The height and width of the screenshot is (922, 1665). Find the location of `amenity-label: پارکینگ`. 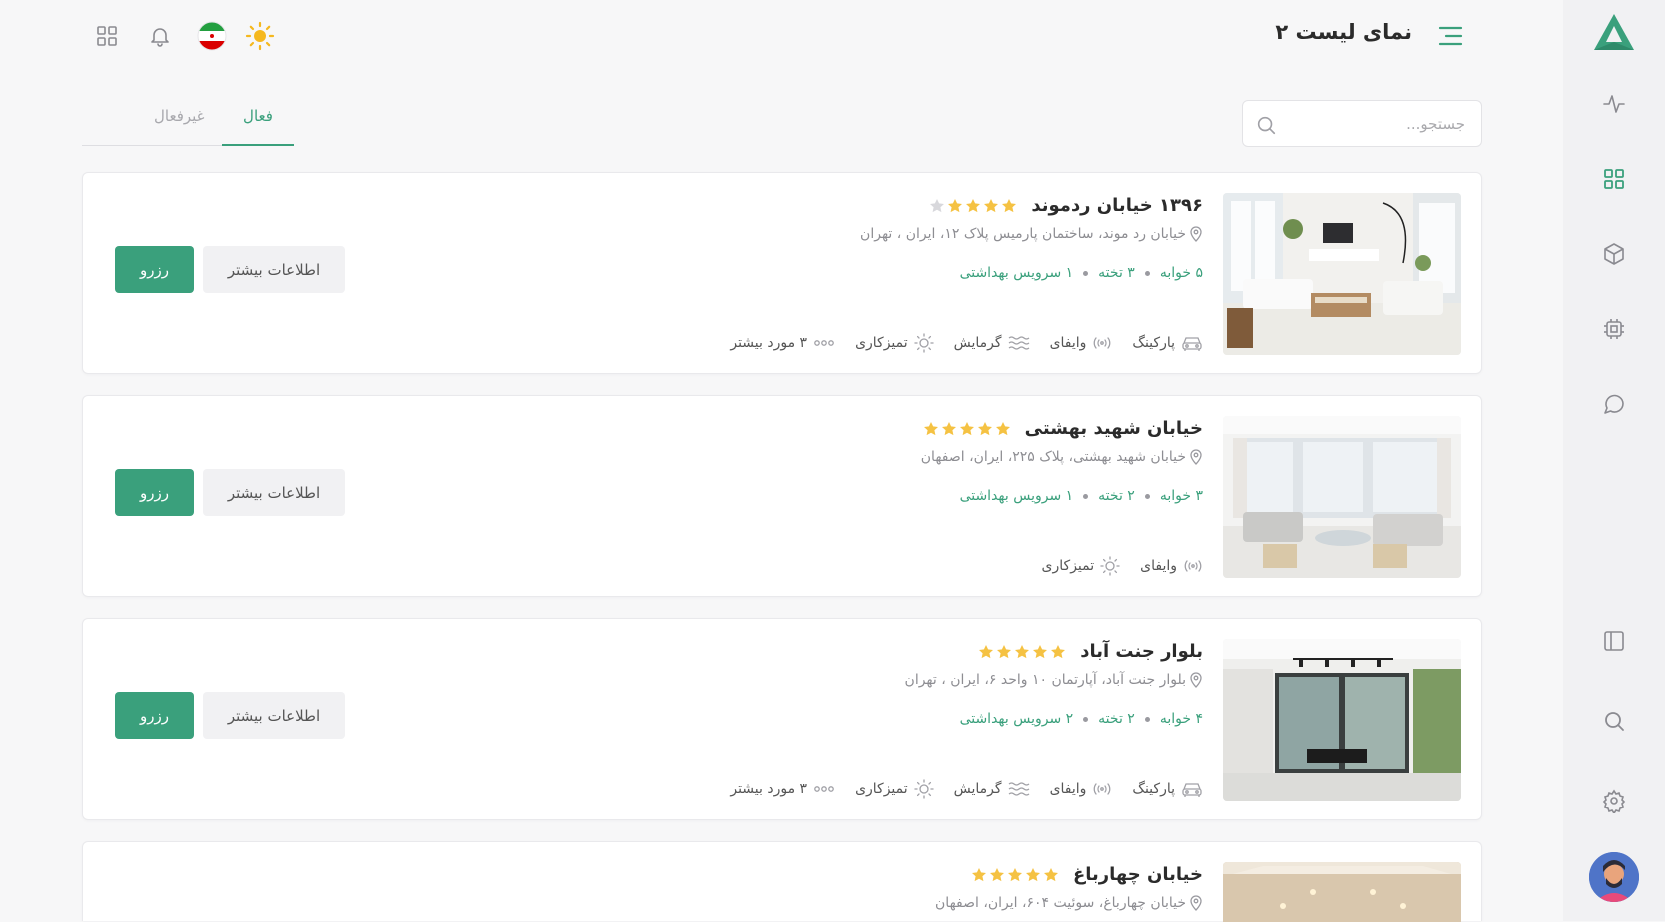

amenity-label: پارکینگ is located at coordinates (1153, 343).